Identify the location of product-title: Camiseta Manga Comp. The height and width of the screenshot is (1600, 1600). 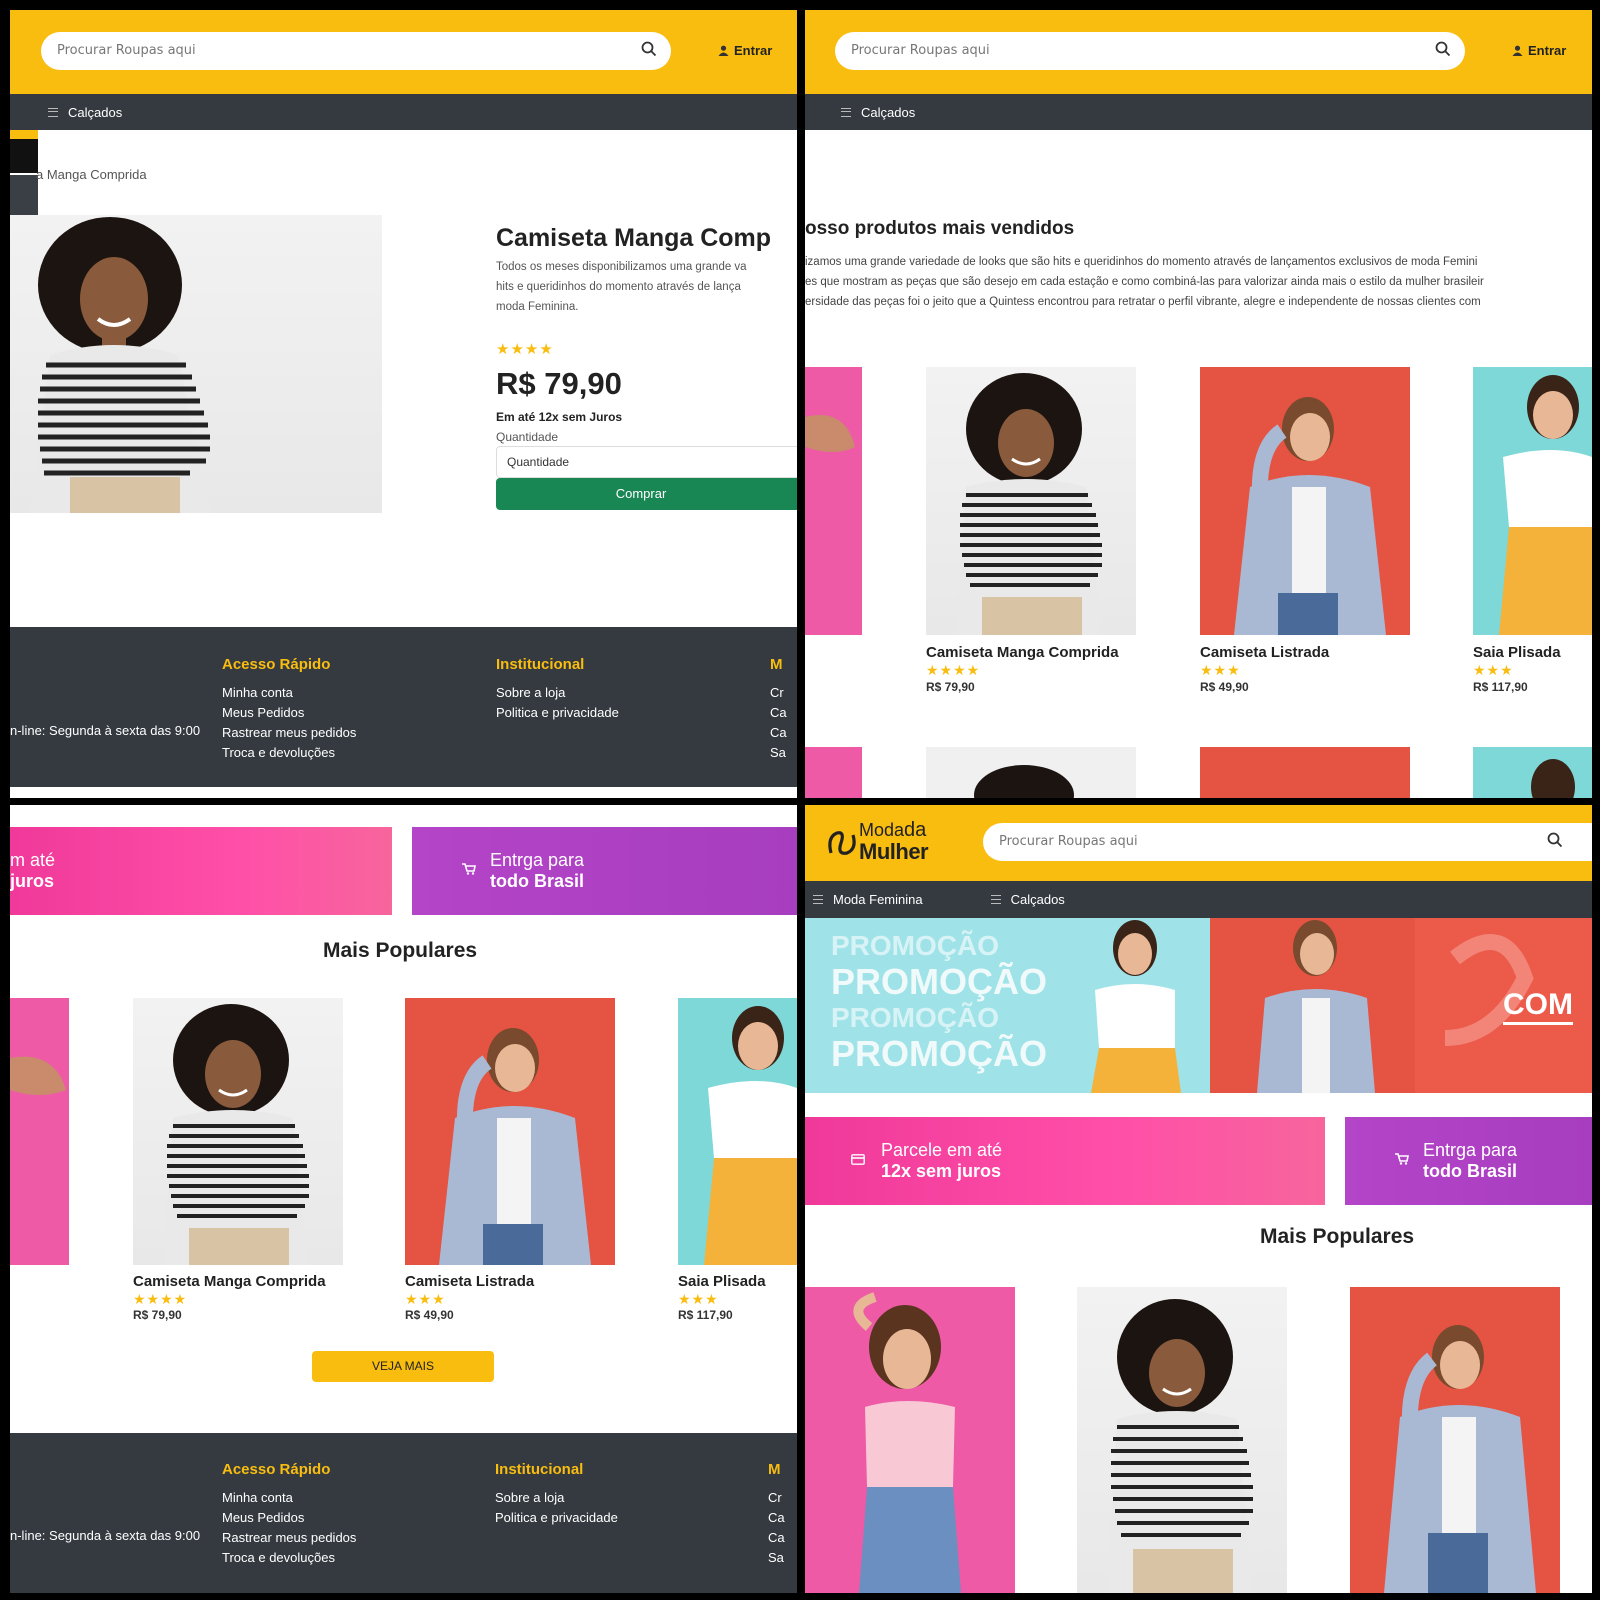
(634, 238).